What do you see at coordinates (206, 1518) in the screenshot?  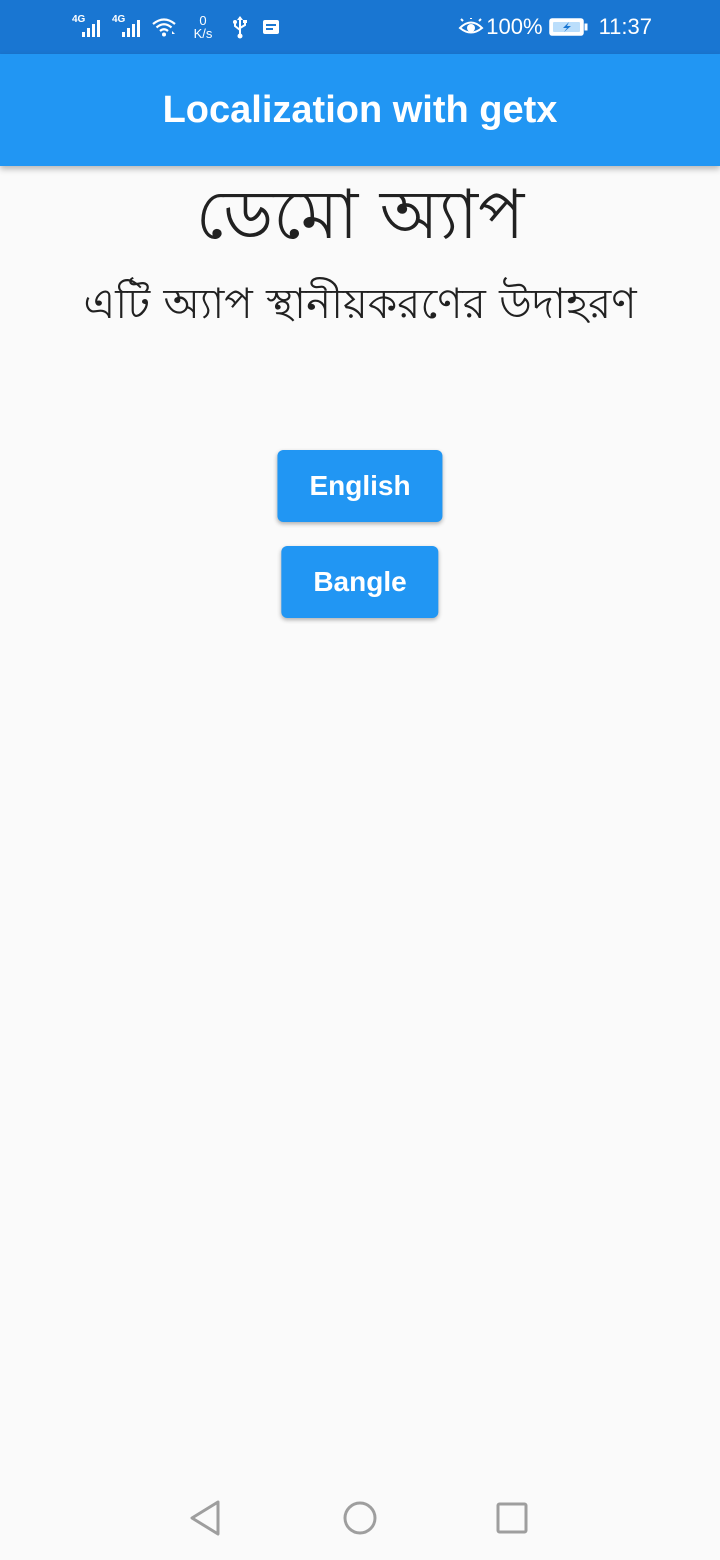 I see `back-icon` at bounding box center [206, 1518].